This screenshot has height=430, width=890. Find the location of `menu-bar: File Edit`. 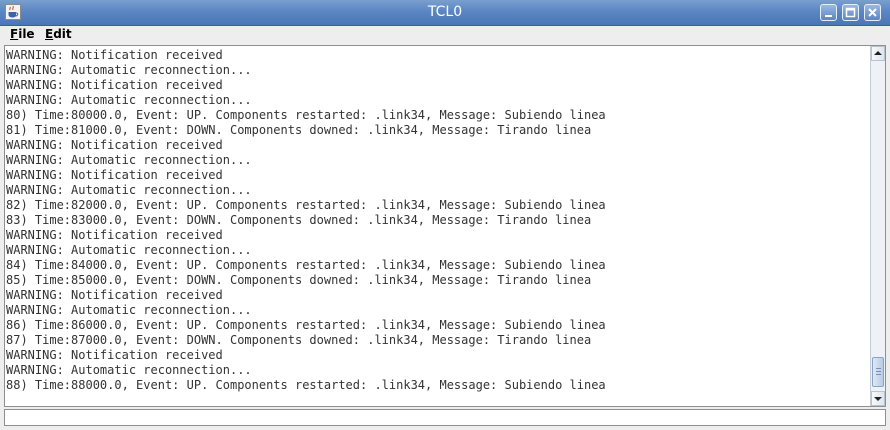

menu-bar: File Edit is located at coordinates (445, 35).